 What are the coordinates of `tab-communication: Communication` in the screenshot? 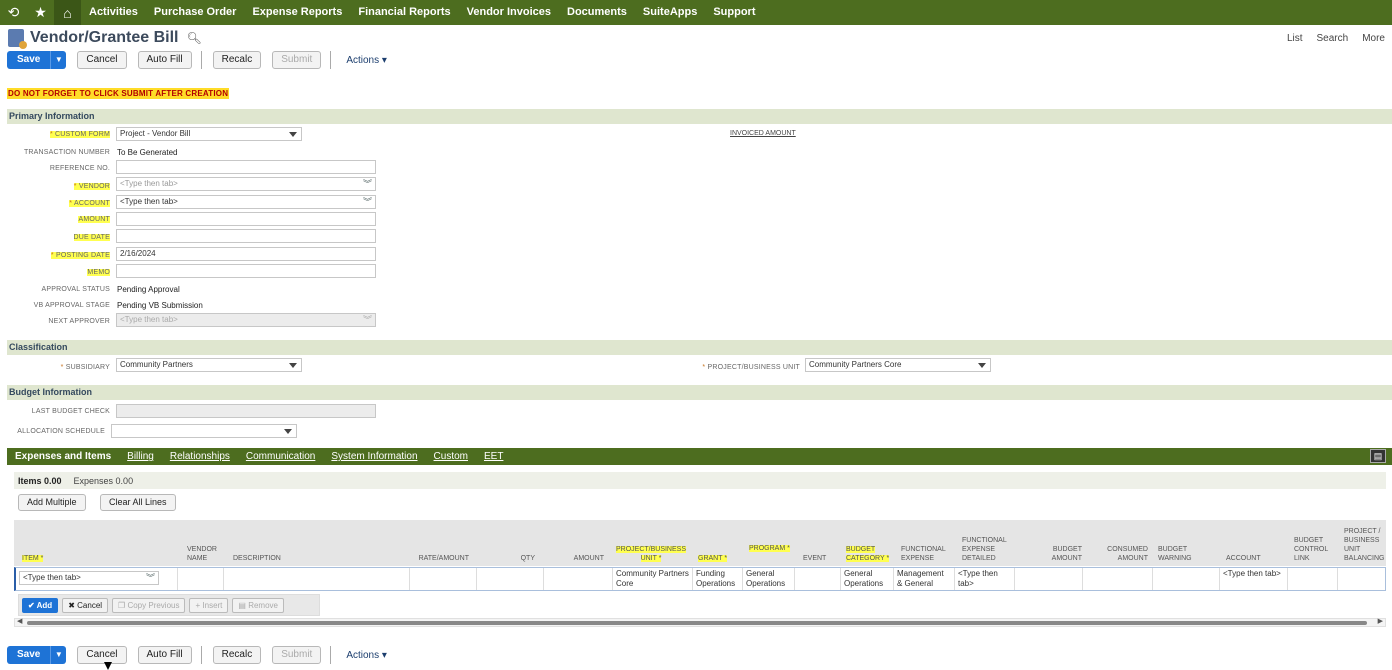 It's located at (280, 456).